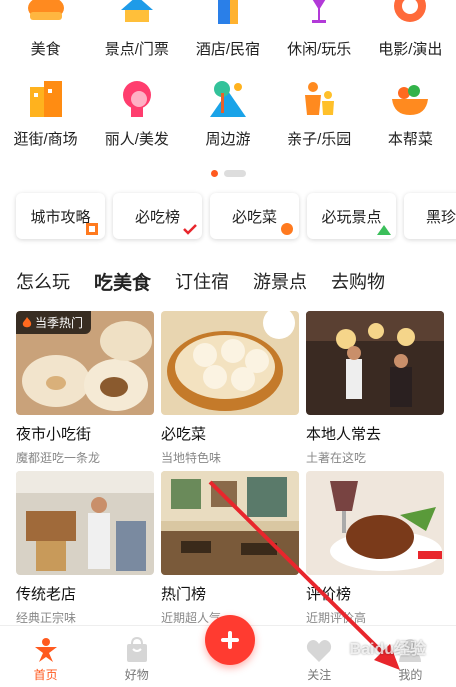 The image size is (456, 687). I want to click on category-leisure: 休闲/玩乐, so click(319, 29).